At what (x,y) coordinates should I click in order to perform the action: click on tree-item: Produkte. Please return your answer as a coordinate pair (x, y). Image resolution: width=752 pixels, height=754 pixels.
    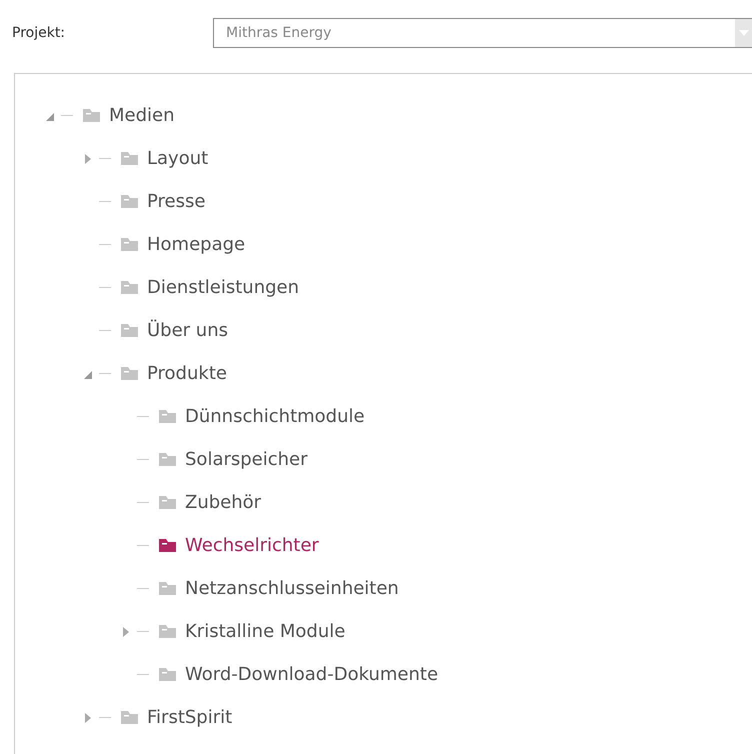
    Looking at the image, I should click on (187, 373).